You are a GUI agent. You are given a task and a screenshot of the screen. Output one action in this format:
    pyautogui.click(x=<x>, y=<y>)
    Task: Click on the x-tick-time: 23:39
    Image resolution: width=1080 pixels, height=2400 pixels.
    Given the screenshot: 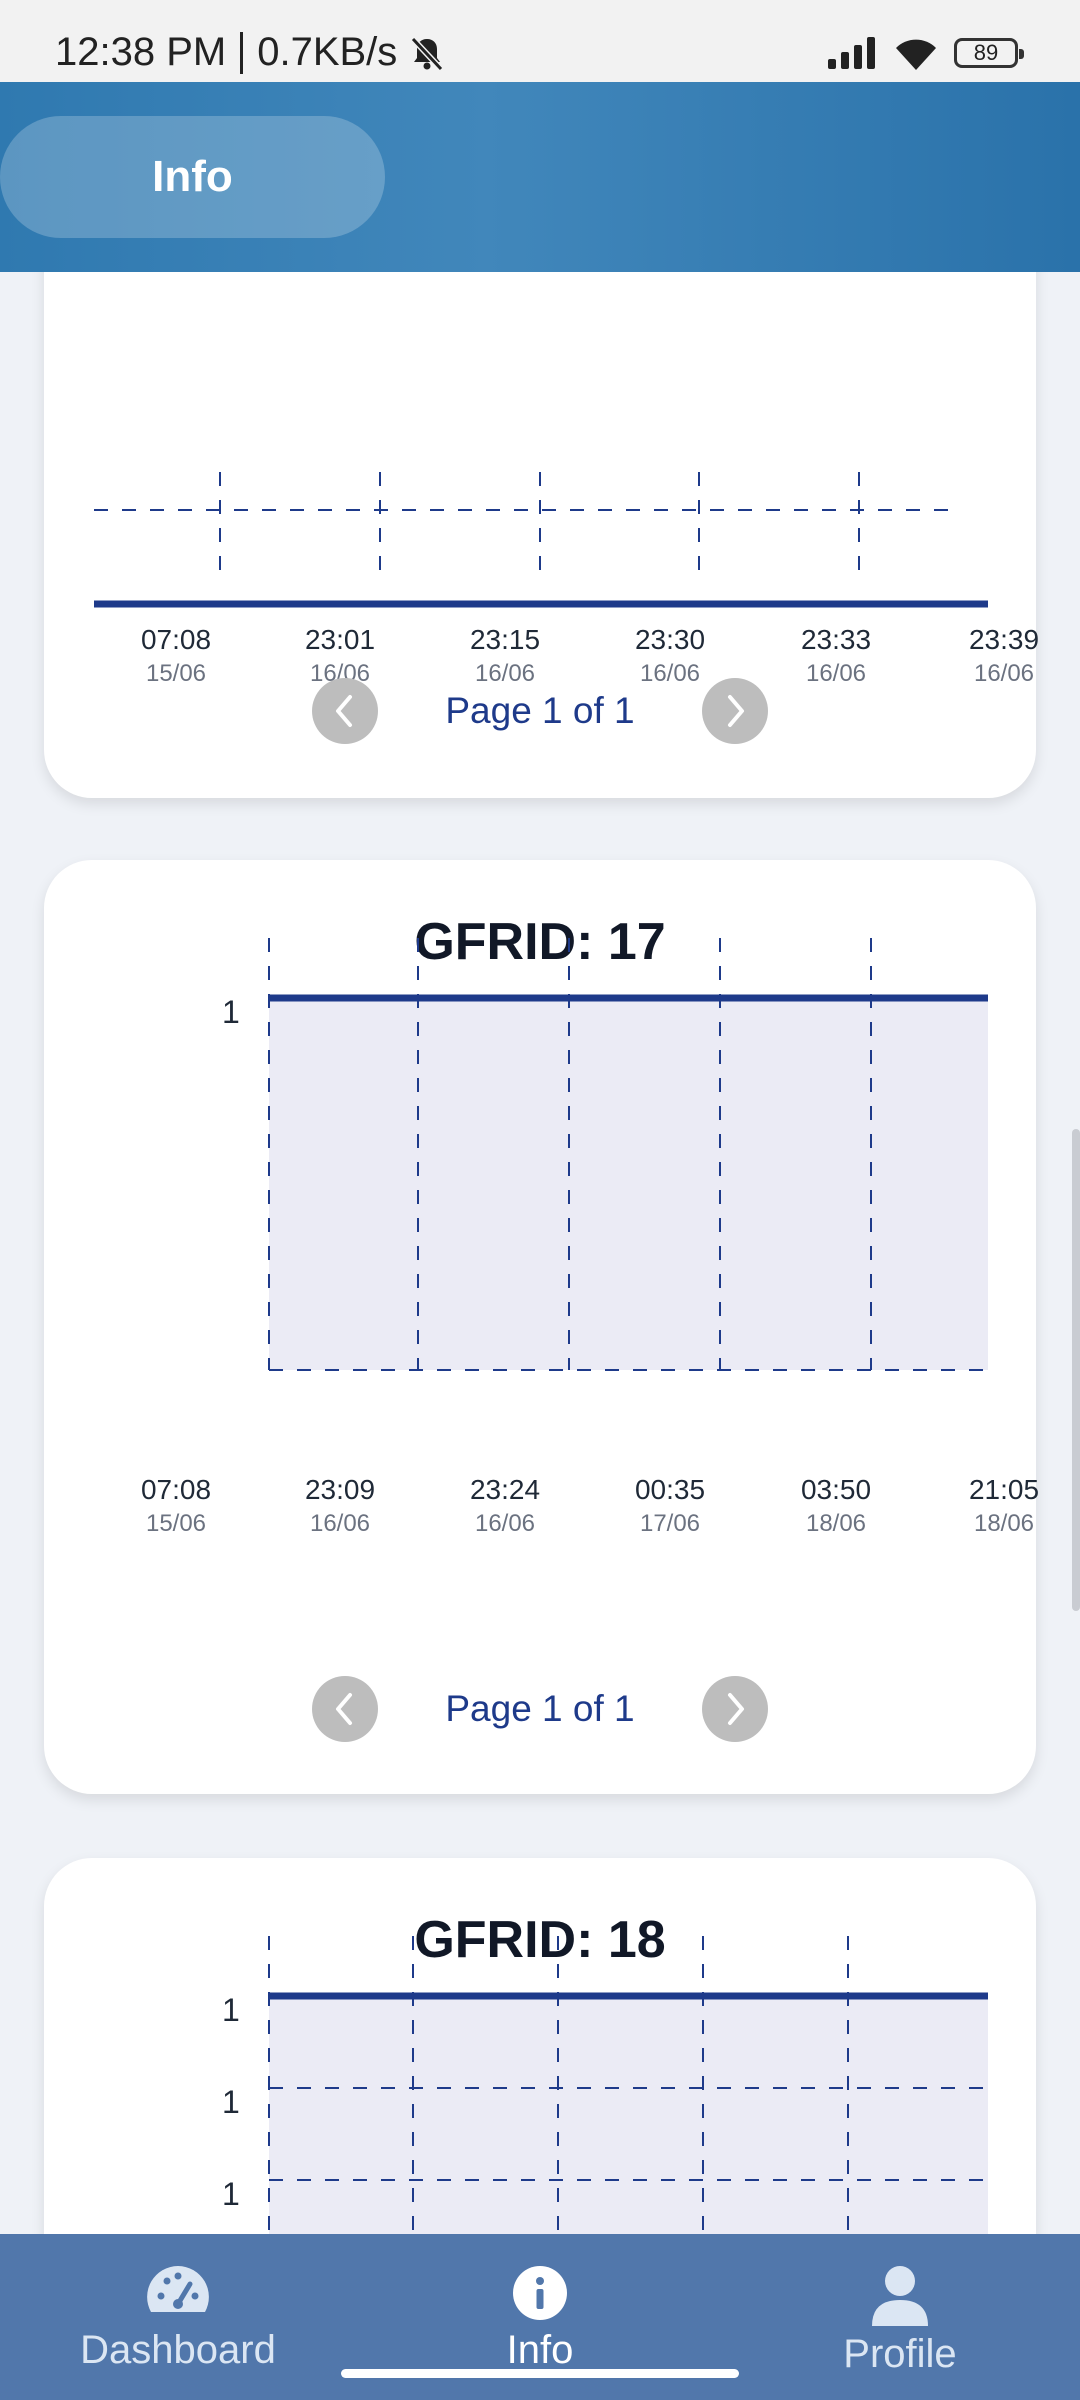 What is the action you would take?
    pyautogui.click(x=1004, y=639)
    